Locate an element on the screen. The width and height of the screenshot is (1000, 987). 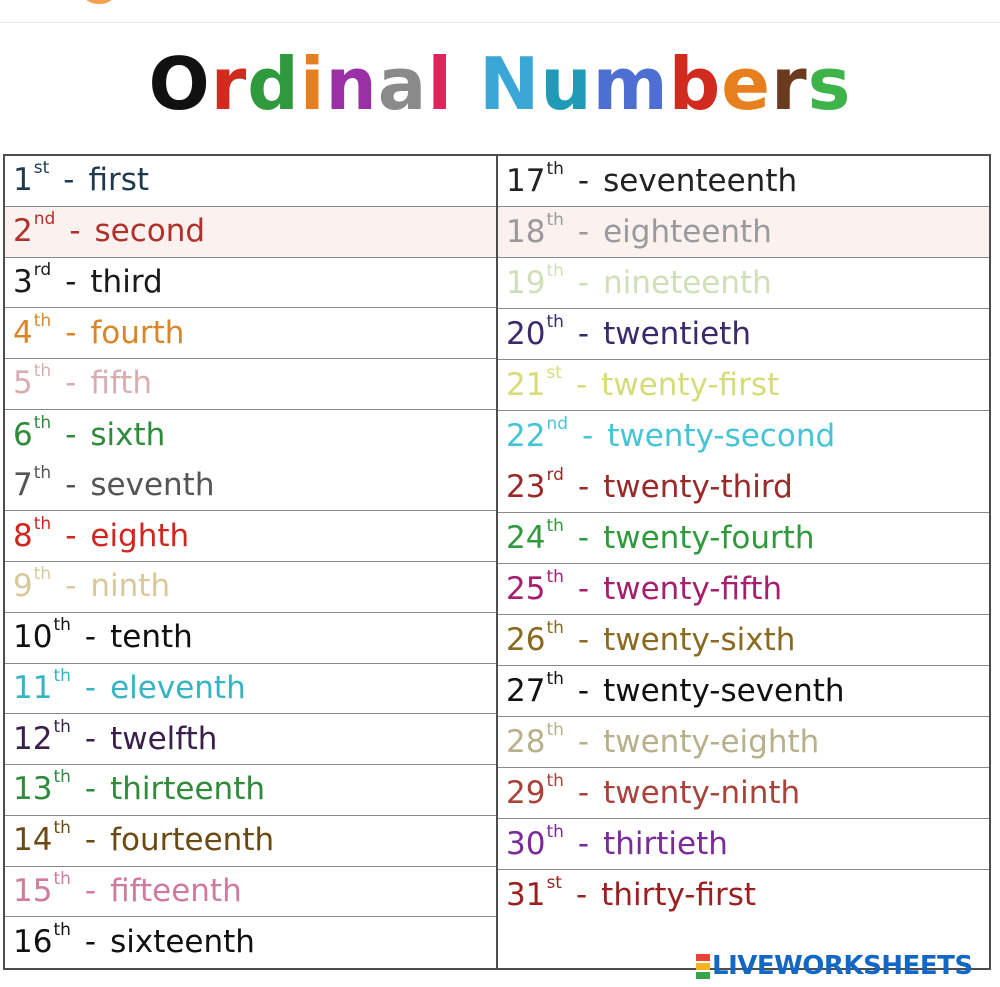
ordinal-number: 10 is located at coordinates (33, 637).